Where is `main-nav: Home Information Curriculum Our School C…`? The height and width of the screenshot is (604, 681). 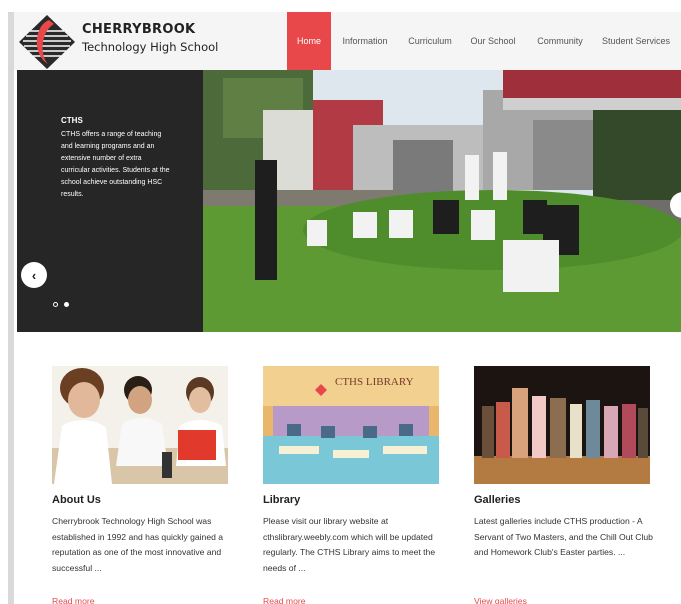
main-nav: Home Information Curriculum Our School C… is located at coordinates (482, 41).